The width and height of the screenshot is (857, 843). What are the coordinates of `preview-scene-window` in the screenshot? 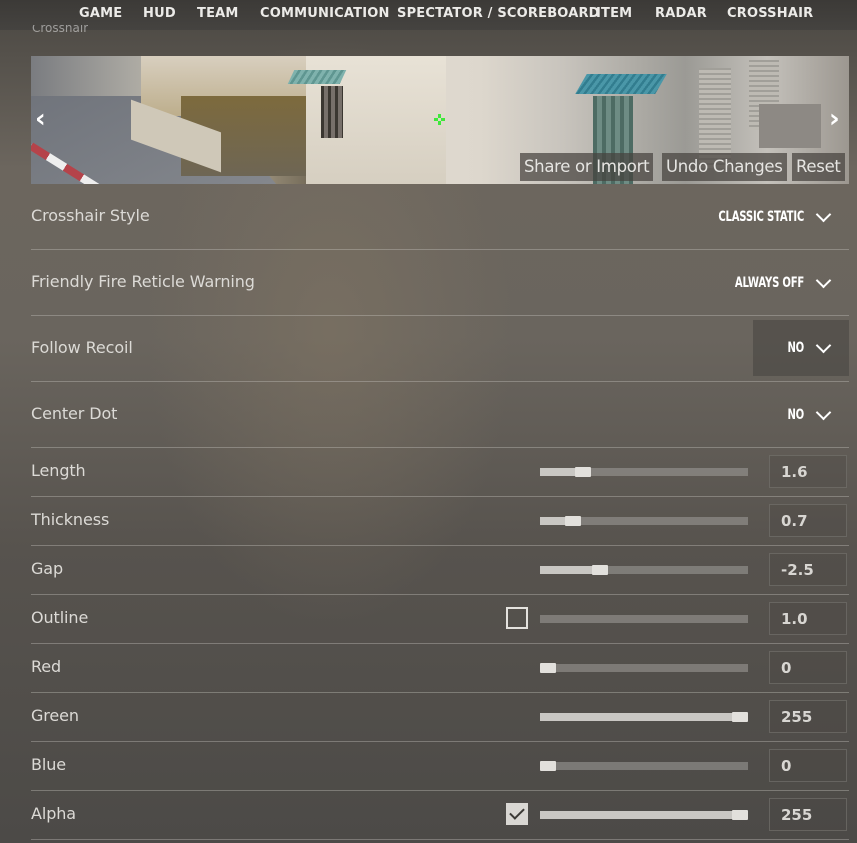 It's located at (332, 112).